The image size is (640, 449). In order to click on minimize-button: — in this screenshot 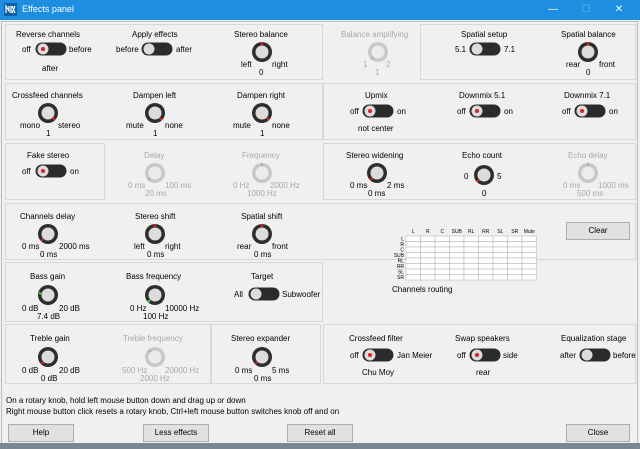, I will do `click(553, 10)`.